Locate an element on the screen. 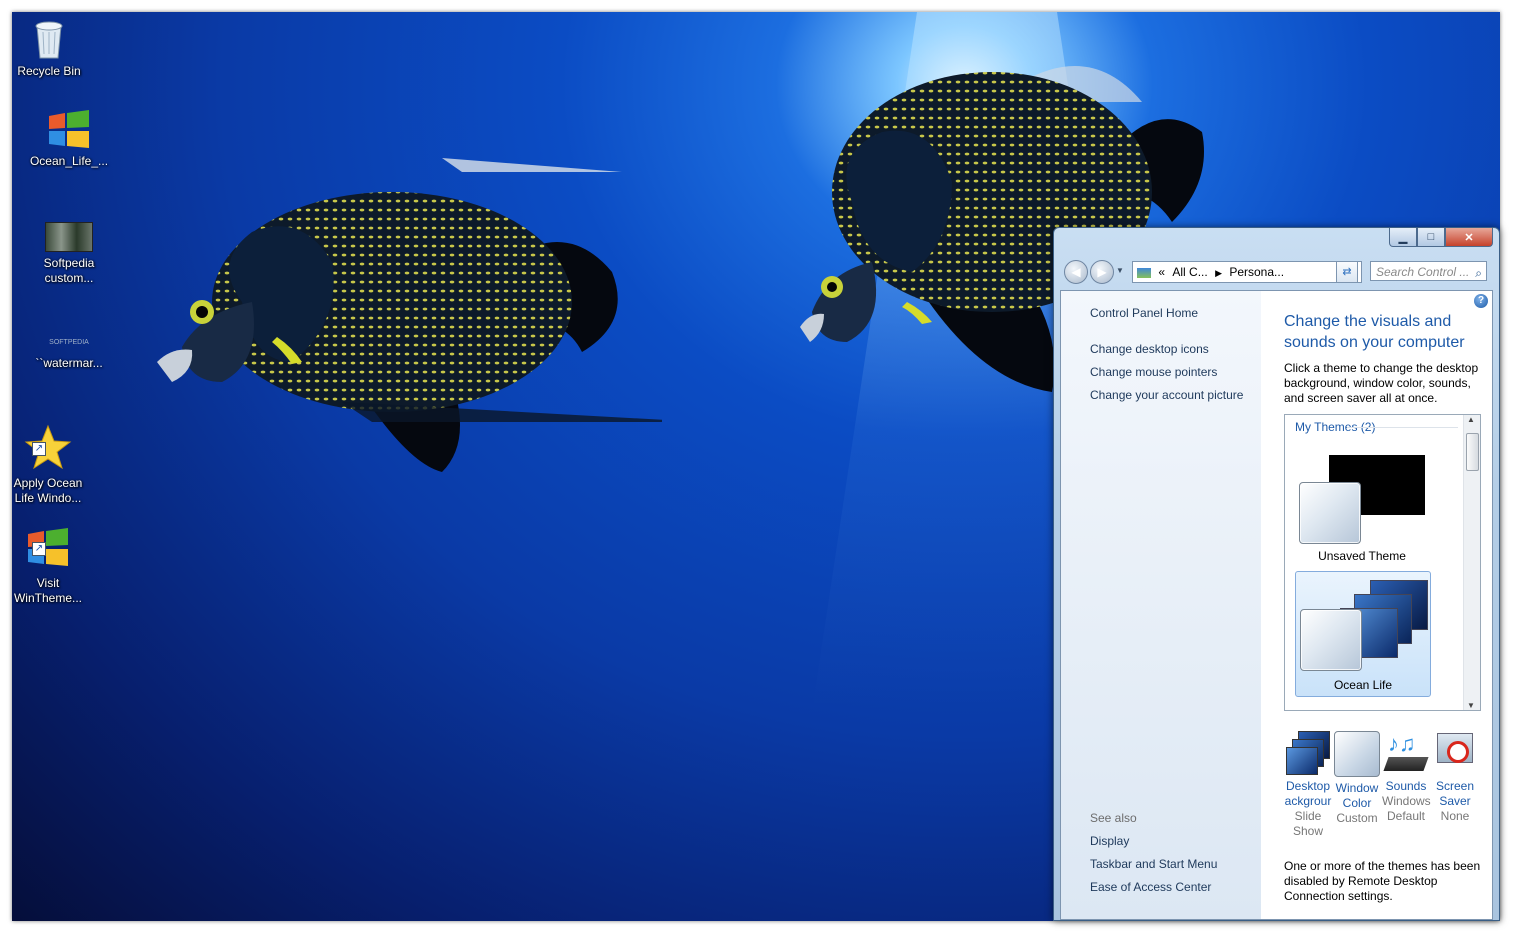  minimize-button: ▁ is located at coordinates (1403, 237).